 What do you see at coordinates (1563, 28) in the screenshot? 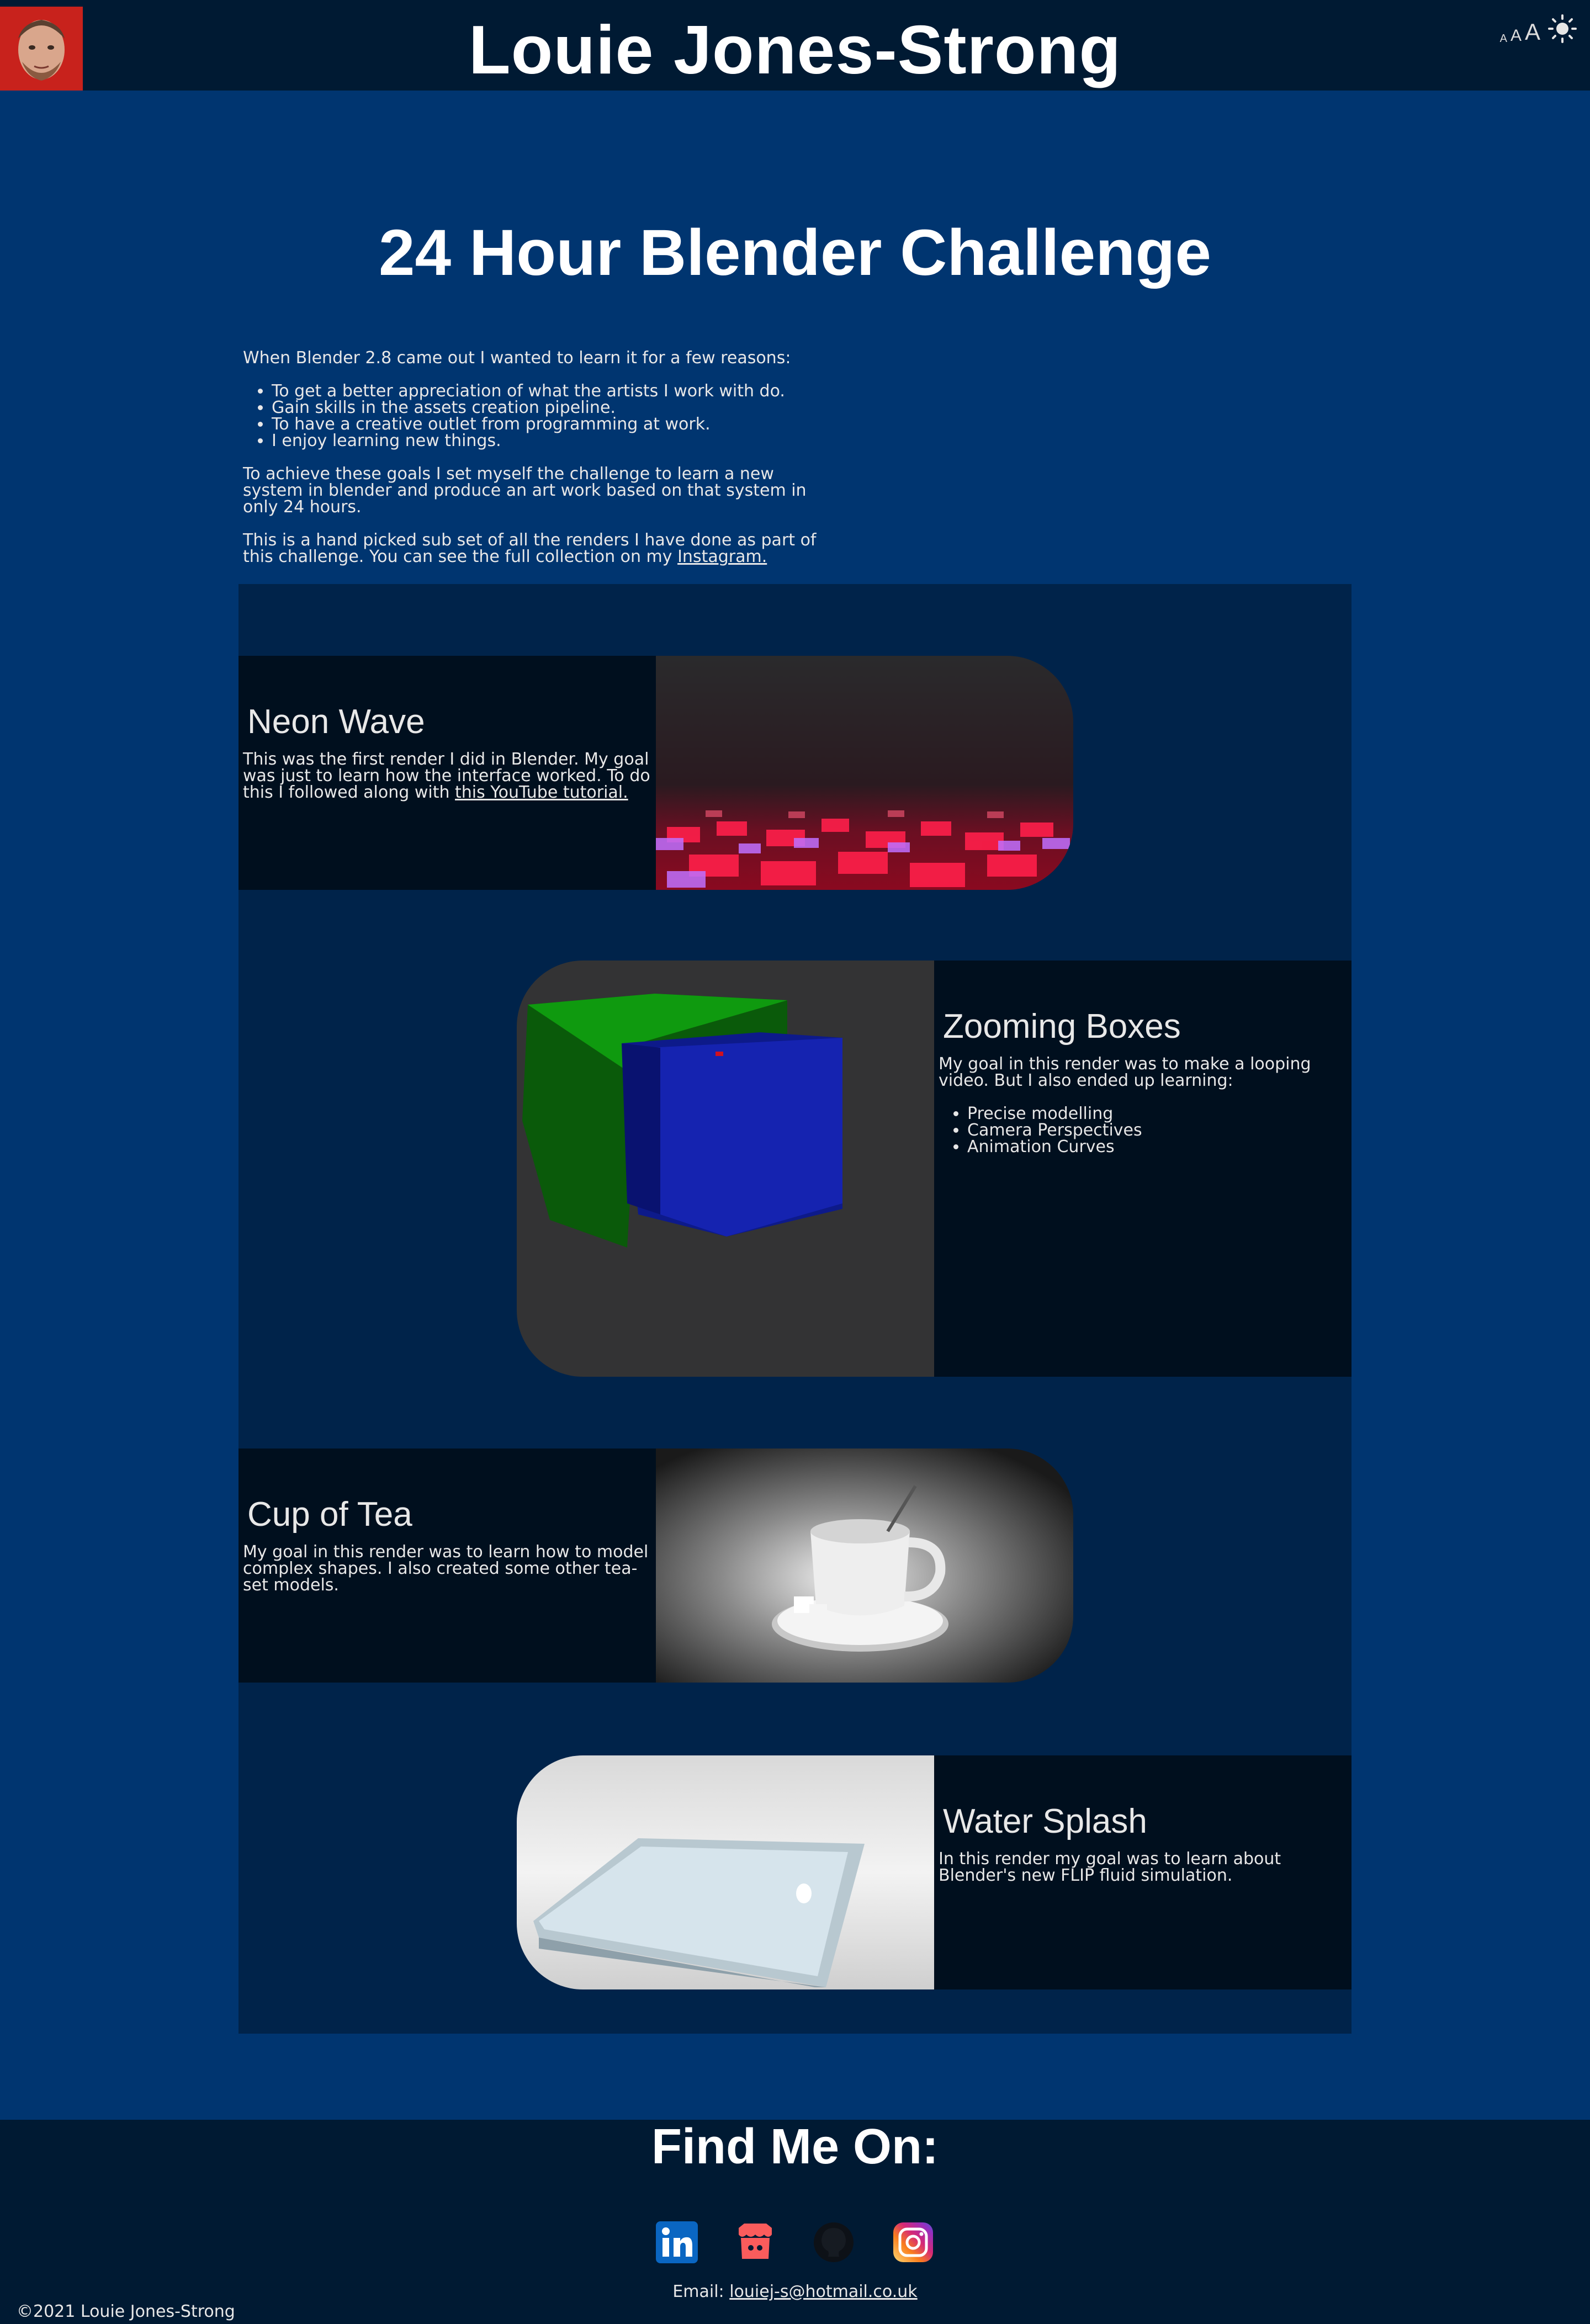
I see `sun-icon` at bounding box center [1563, 28].